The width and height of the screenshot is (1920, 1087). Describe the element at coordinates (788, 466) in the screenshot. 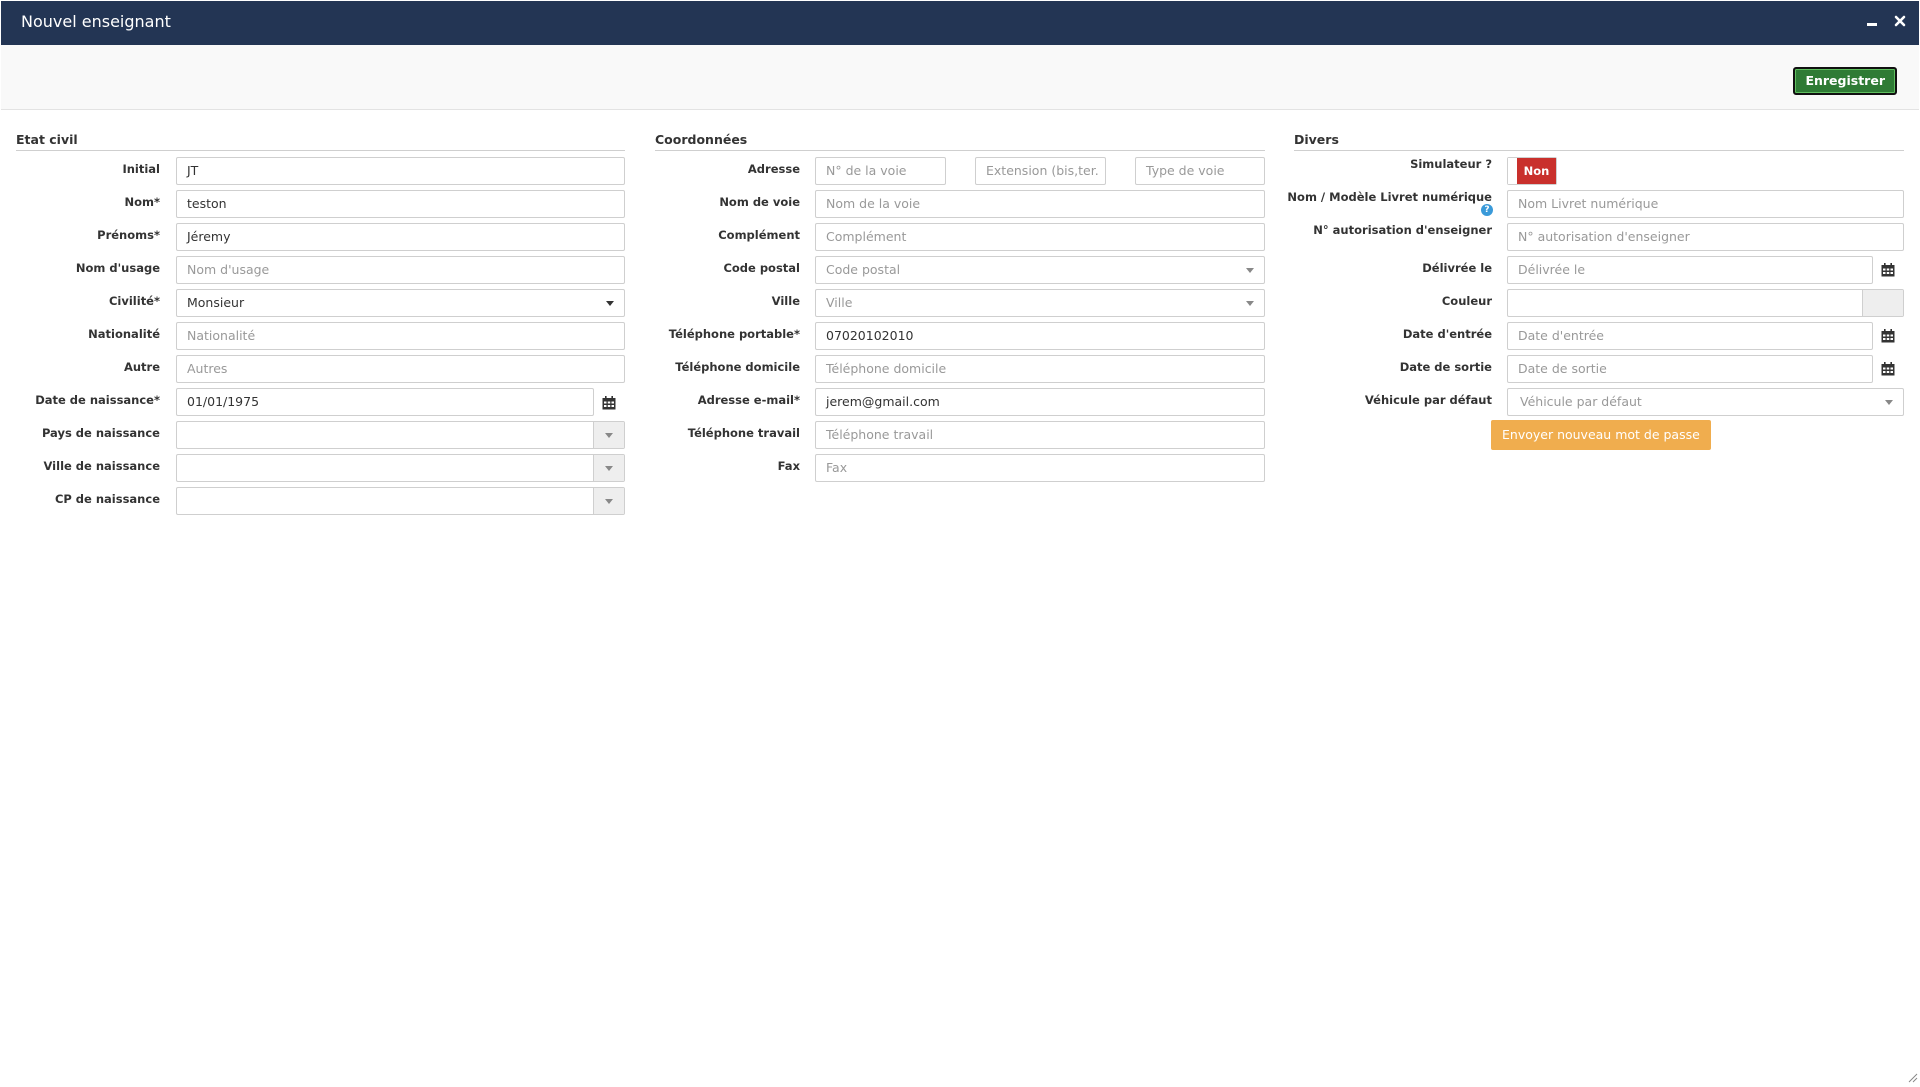

I see `label-fax: Fax` at that location.